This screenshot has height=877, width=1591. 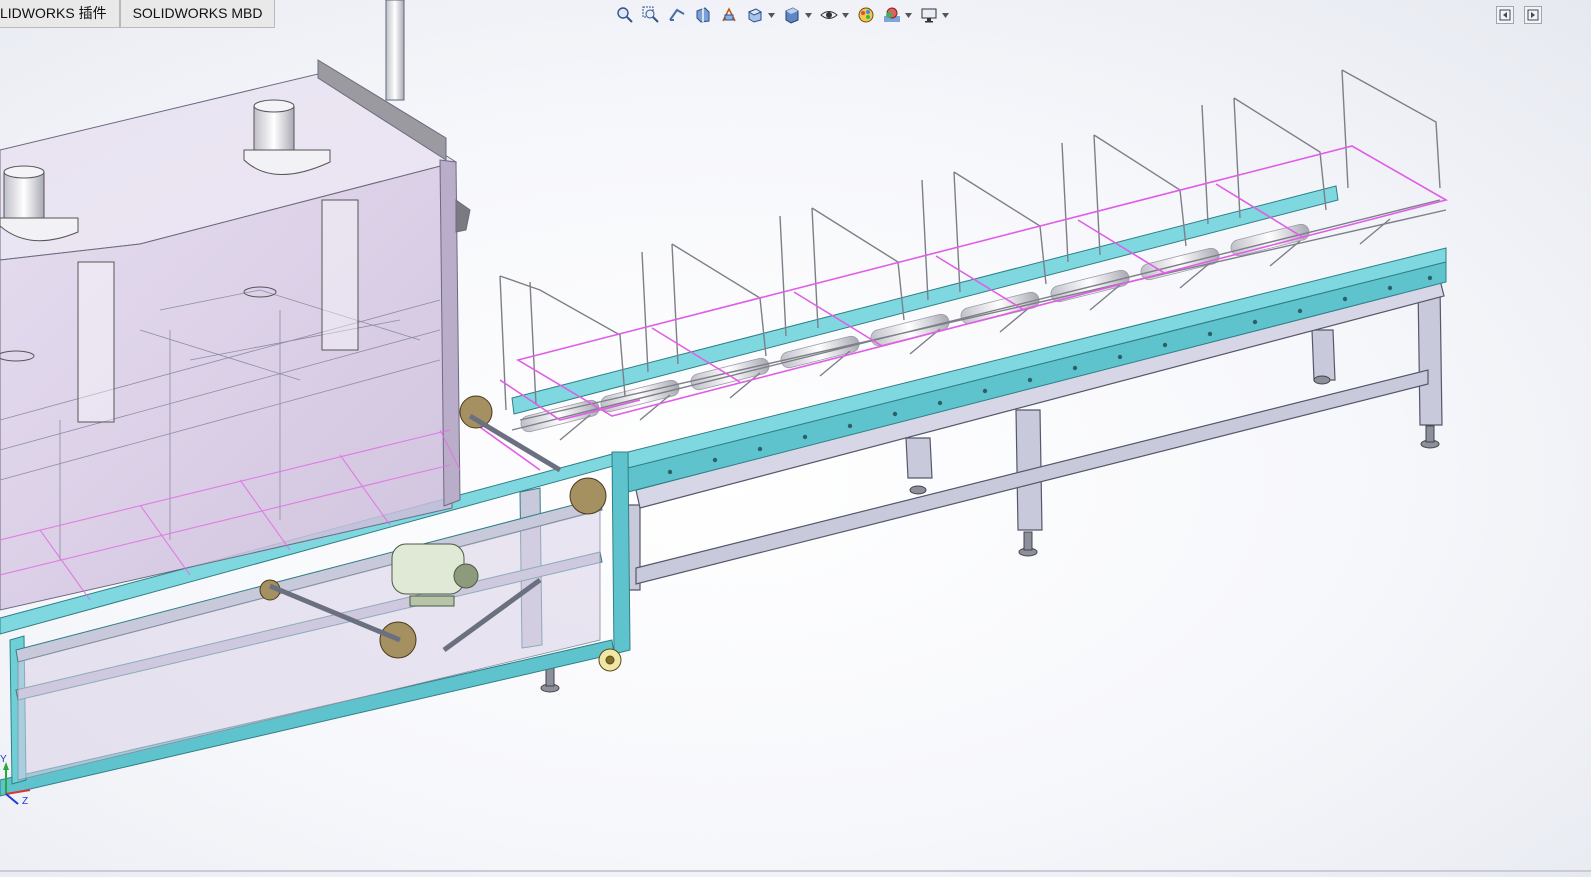 What do you see at coordinates (17, 783) in the screenshot?
I see `axis-triad-icon` at bounding box center [17, 783].